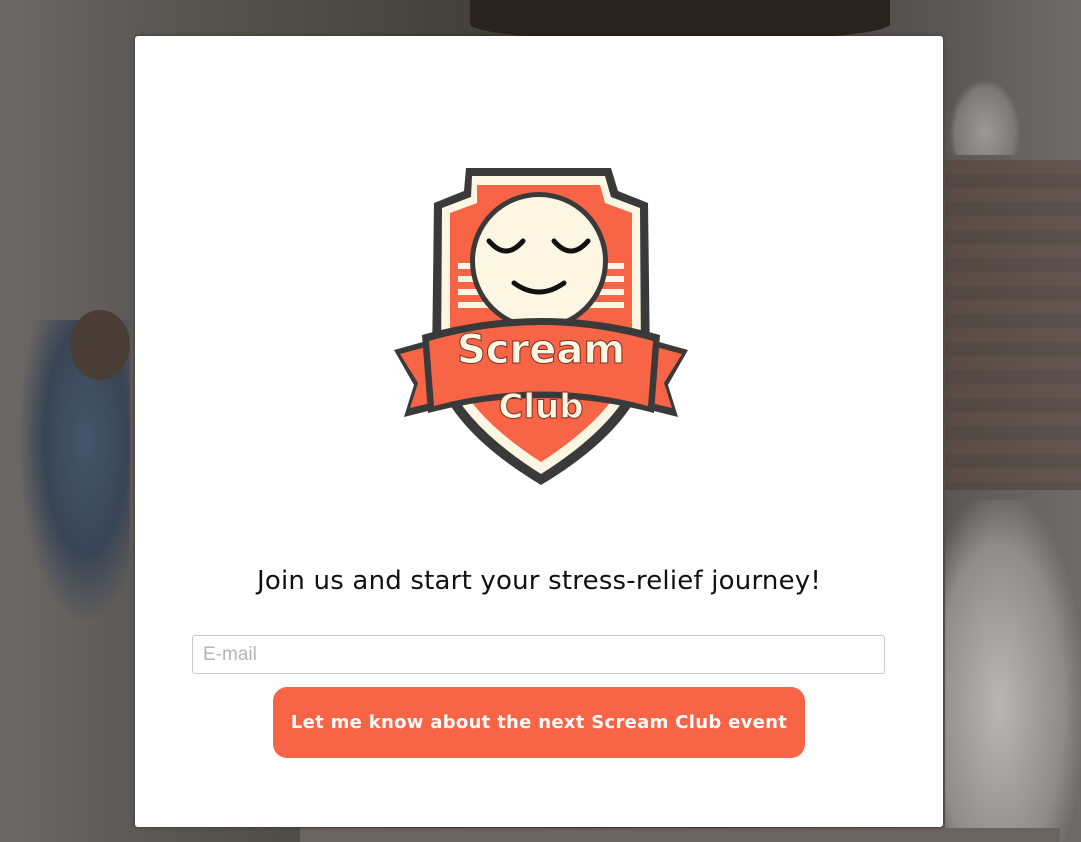 This screenshot has width=1081, height=842. What do you see at coordinates (100, 345) in the screenshot?
I see `background-person-head` at bounding box center [100, 345].